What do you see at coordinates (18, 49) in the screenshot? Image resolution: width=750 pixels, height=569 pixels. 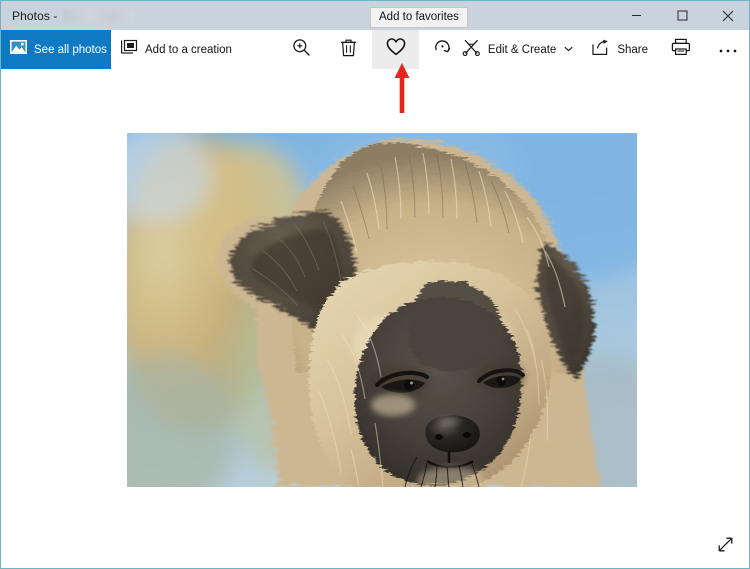 I see `photo-icon` at bounding box center [18, 49].